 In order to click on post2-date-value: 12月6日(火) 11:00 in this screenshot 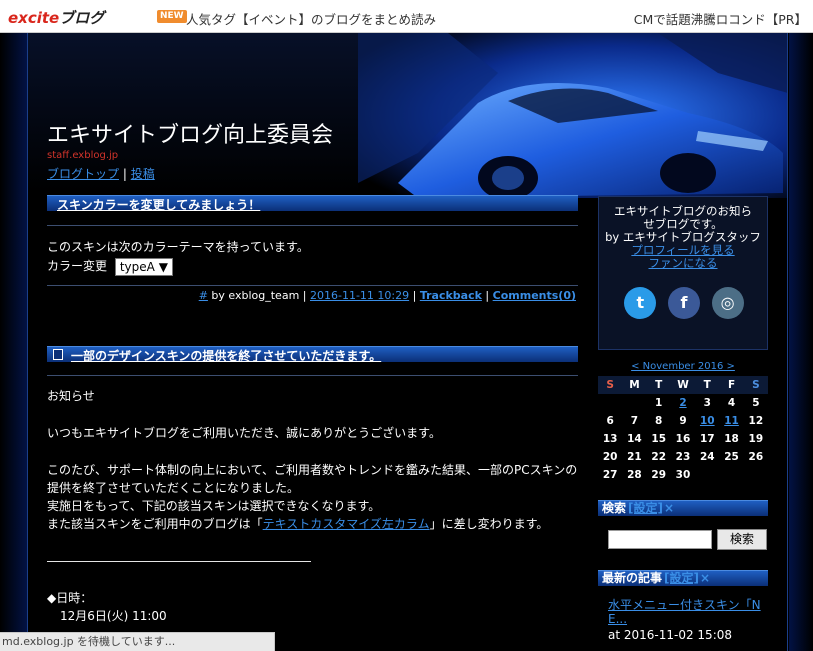, I will do `click(113, 616)`.